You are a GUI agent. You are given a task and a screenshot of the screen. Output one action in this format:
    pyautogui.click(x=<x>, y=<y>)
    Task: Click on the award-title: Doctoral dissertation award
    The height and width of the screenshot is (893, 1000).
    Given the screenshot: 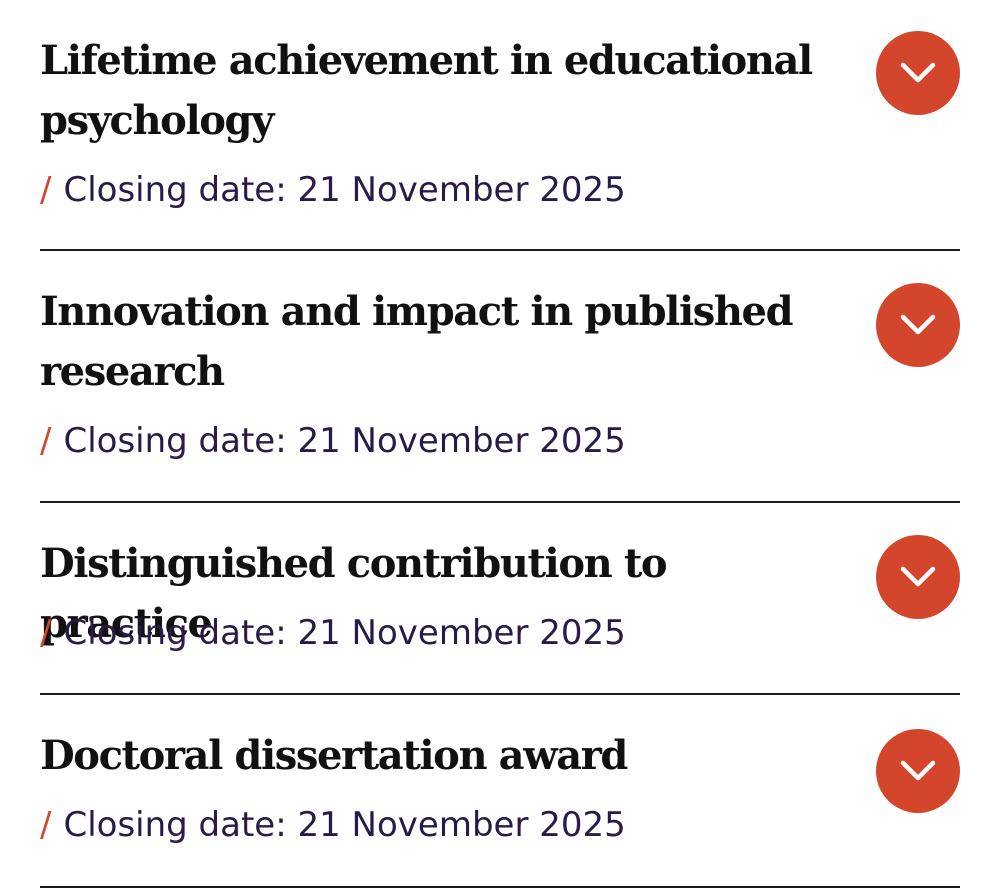 What is the action you would take?
    pyautogui.click(x=334, y=755)
    